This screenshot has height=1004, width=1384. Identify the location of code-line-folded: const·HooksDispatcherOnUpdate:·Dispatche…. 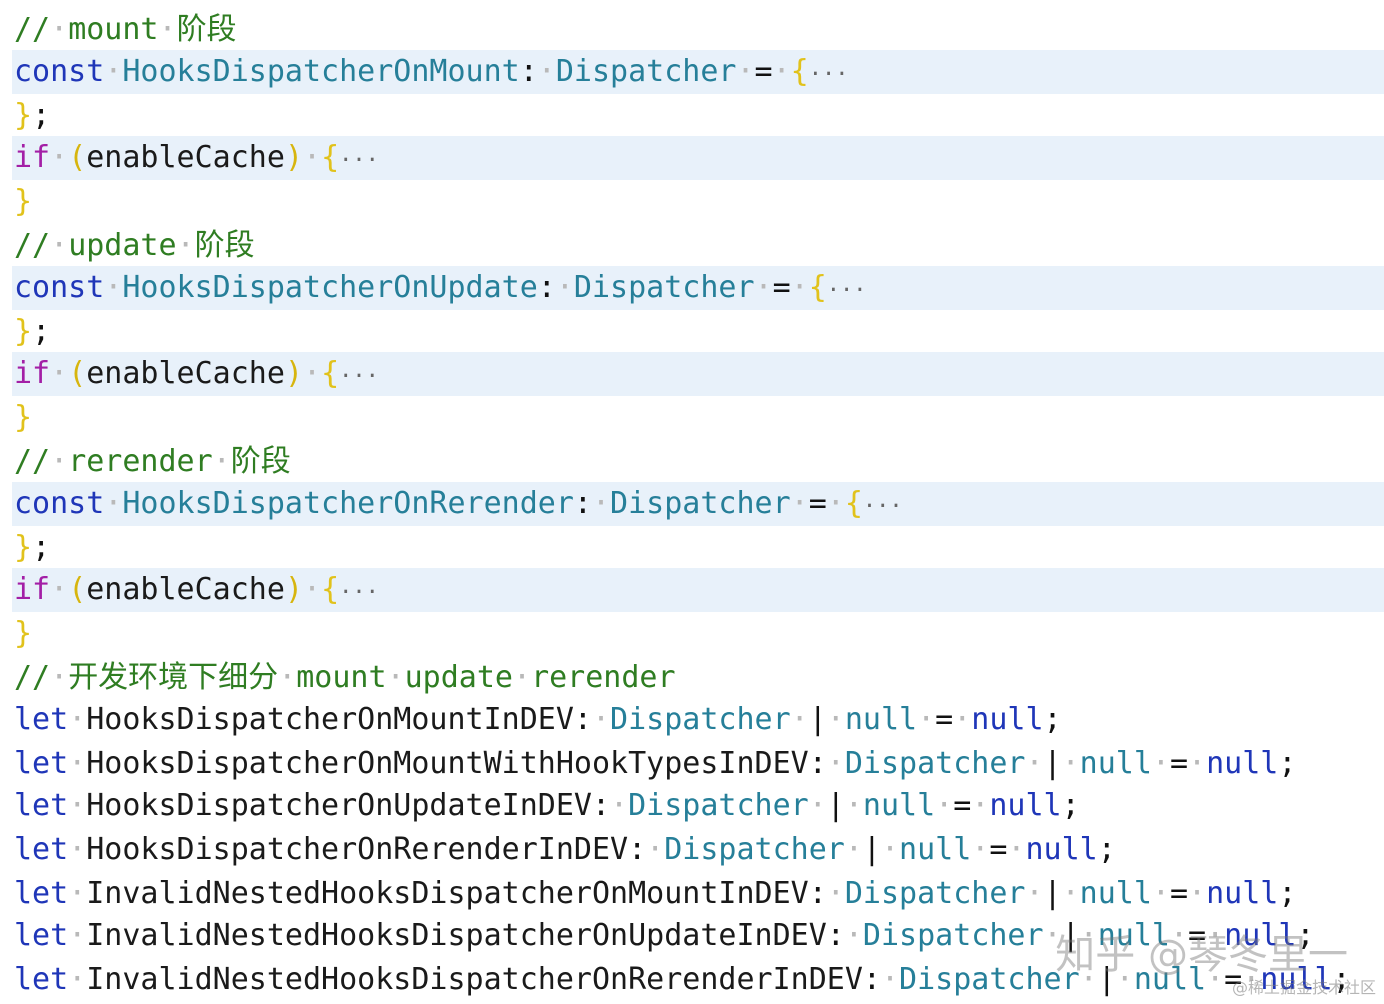
(698, 288).